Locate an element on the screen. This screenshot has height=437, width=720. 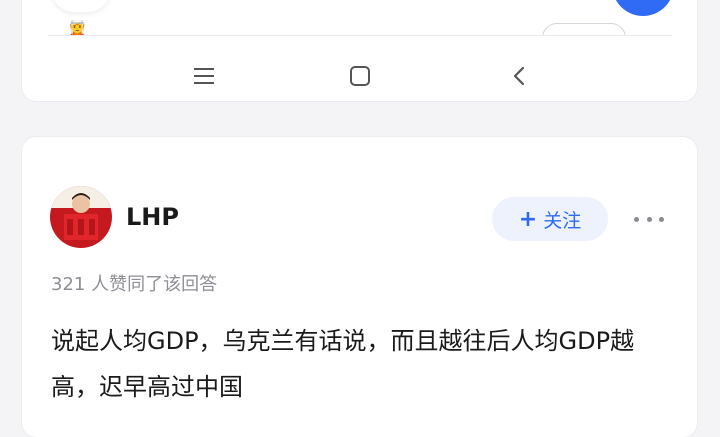
back-icon is located at coordinates (519, 76).